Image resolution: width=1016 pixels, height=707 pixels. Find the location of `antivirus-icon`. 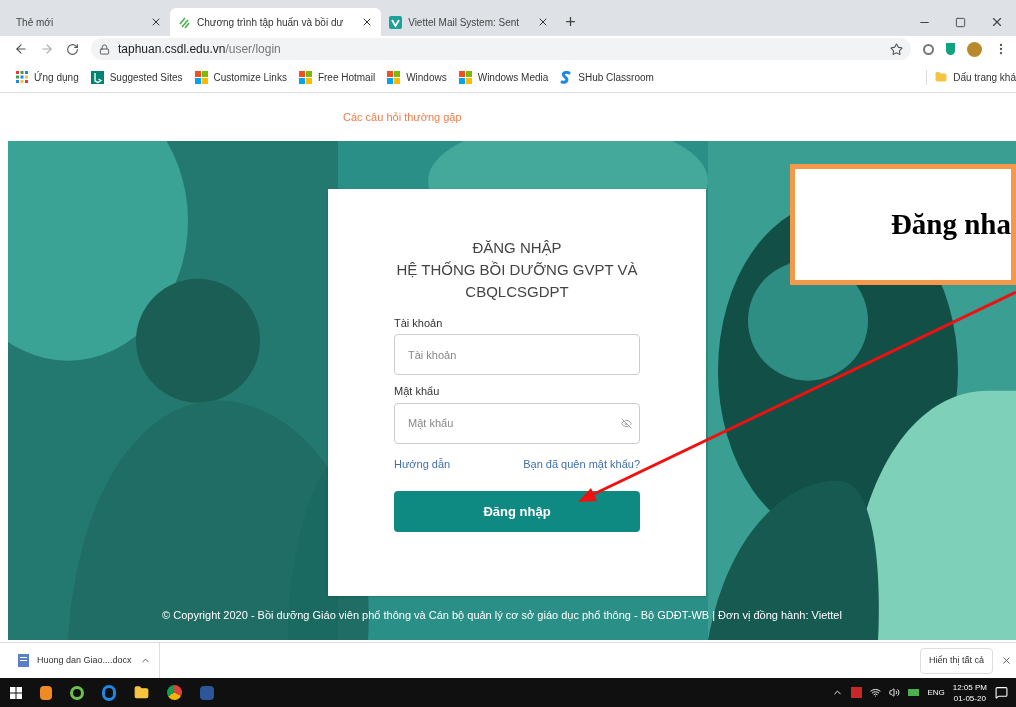

antivirus-icon is located at coordinates (857, 692).